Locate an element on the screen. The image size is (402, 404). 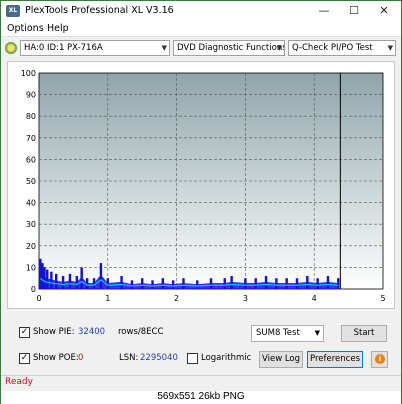
rows-label: rows/8ECC is located at coordinates (141, 332).